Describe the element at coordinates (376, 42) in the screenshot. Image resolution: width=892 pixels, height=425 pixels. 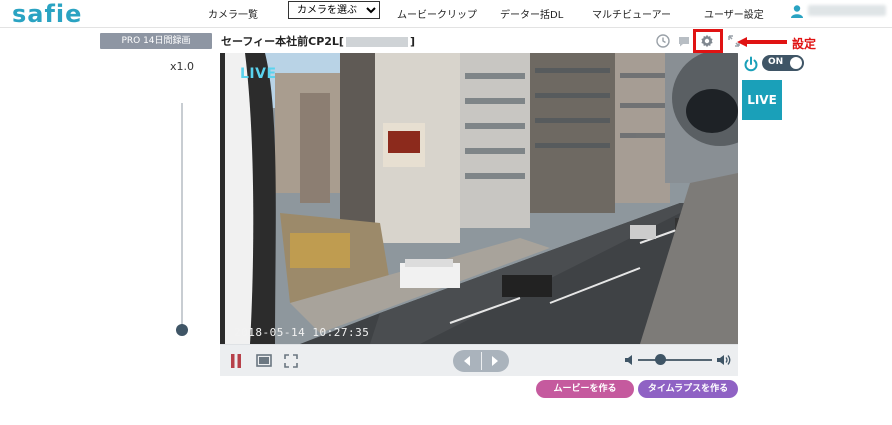
I see `camera-id-masked` at that location.